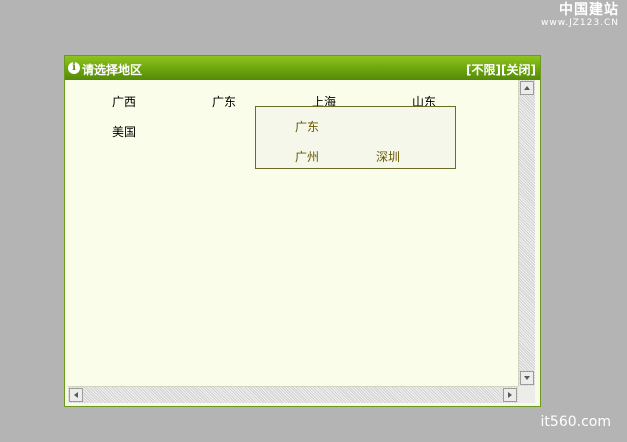 This screenshot has height=442, width=627. I want to click on scrollbar-corner, so click(526, 394).